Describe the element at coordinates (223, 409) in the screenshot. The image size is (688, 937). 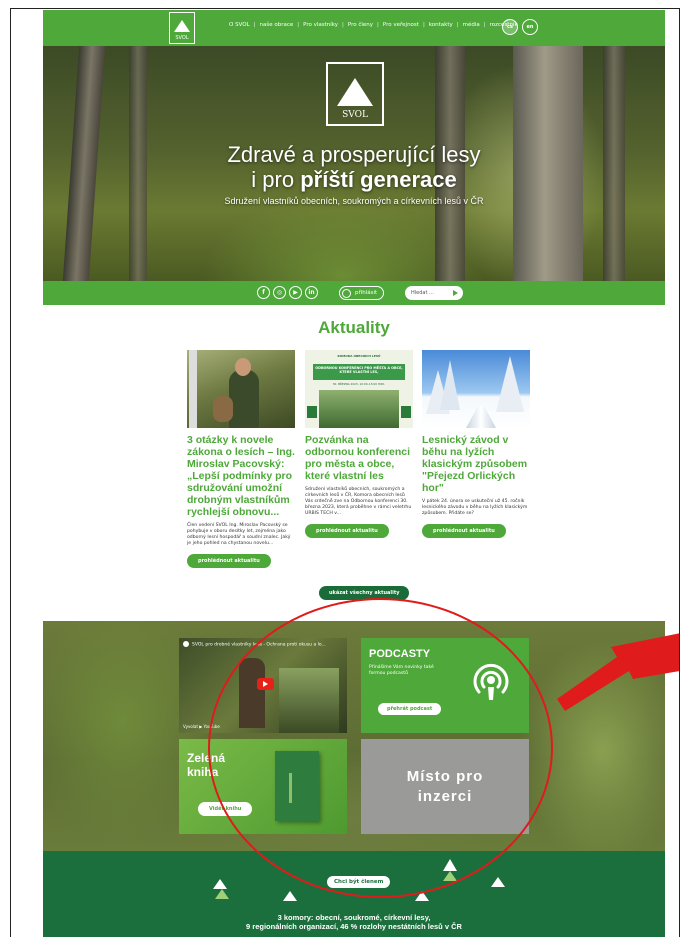
I see `dog-figure` at that location.